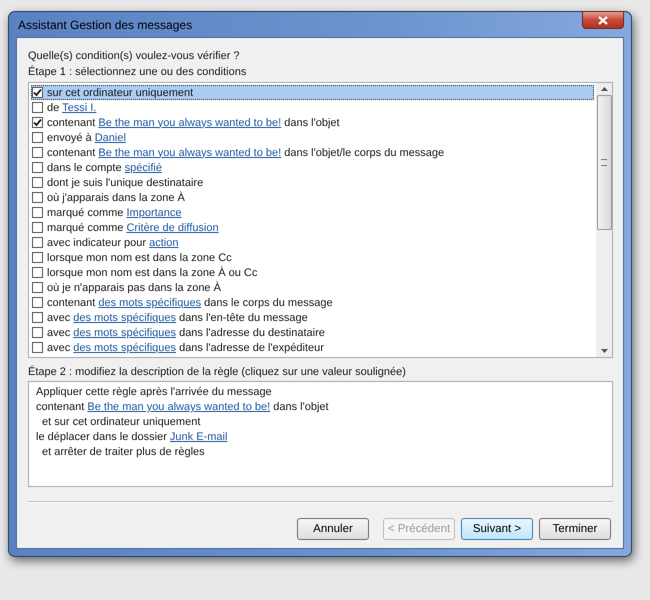  What do you see at coordinates (121, 422) in the screenshot?
I see `description-line: et sur cet ordinateur uniquement` at bounding box center [121, 422].